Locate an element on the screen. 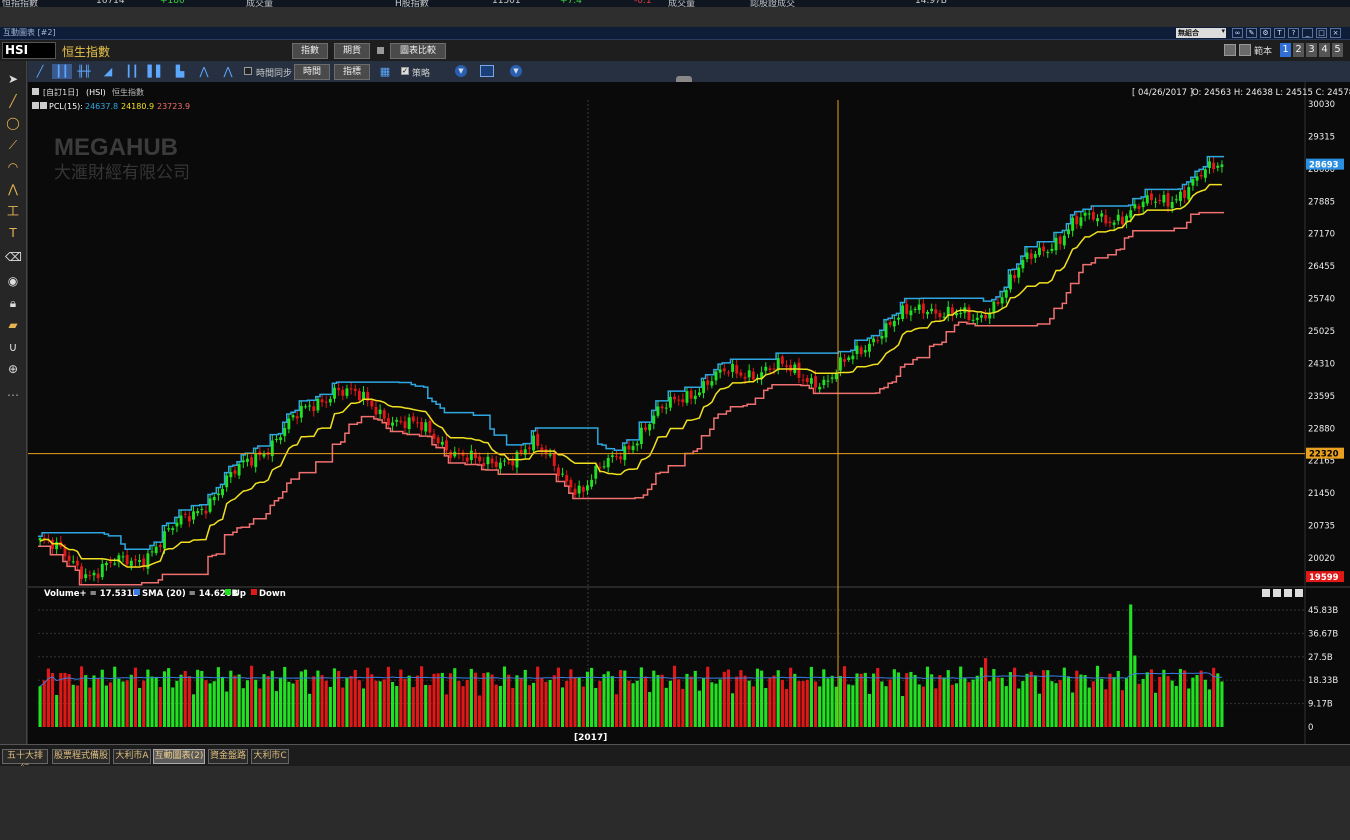 The width and height of the screenshot is (1350, 840). color-dropdown-icon: ▼ is located at coordinates (516, 71).